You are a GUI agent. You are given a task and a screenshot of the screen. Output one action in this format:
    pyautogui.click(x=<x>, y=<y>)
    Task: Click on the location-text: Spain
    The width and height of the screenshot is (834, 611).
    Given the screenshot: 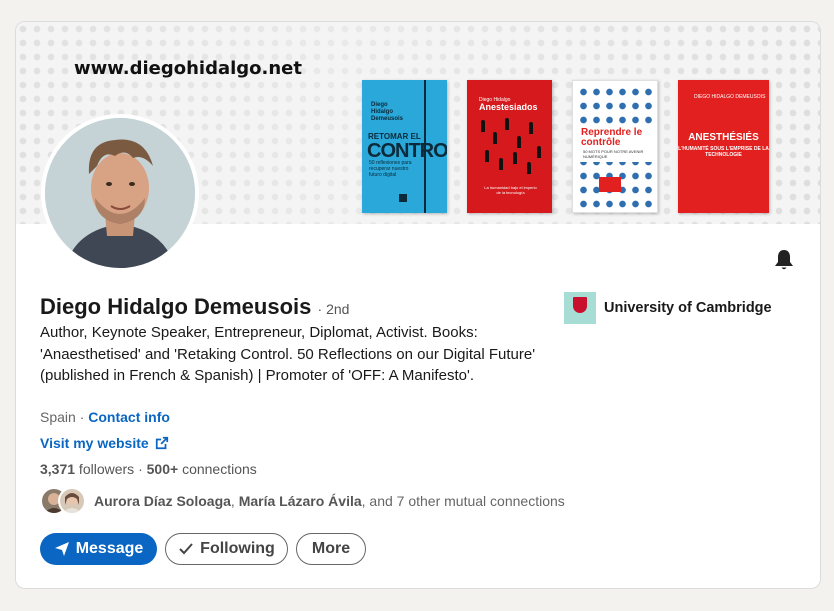 What is the action you would take?
    pyautogui.click(x=58, y=417)
    